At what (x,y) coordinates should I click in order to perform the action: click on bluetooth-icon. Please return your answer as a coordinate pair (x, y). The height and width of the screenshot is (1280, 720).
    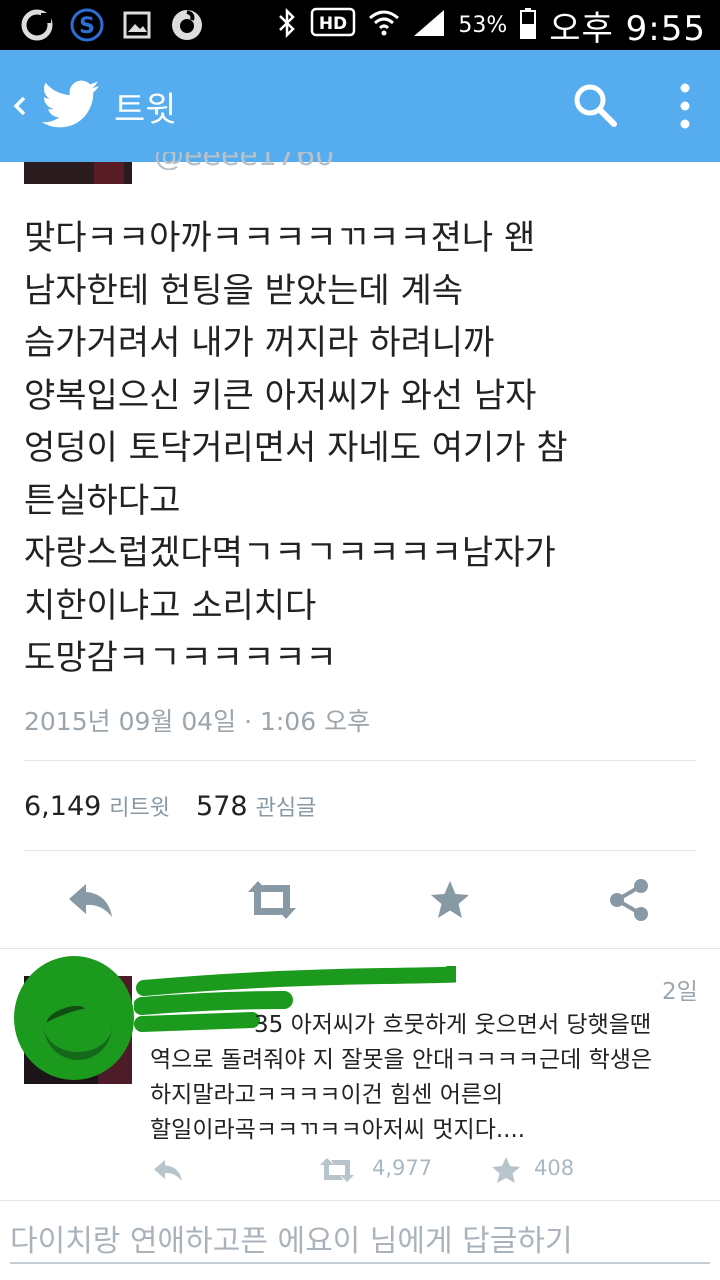
    Looking at the image, I should click on (287, 24).